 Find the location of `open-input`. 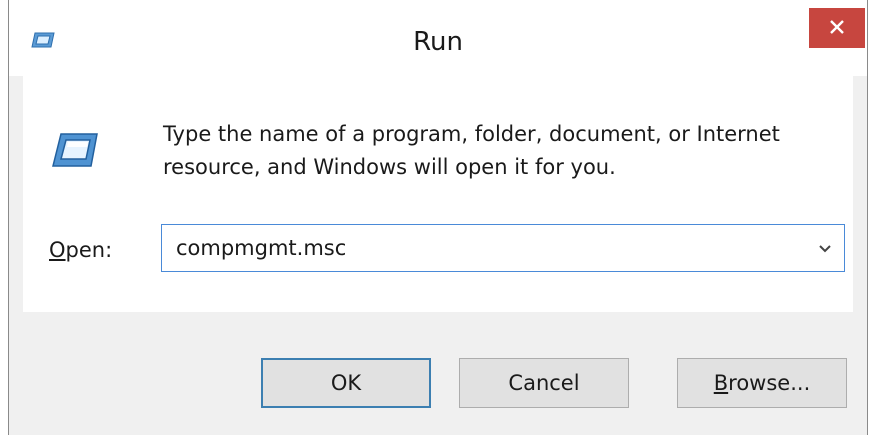

open-input is located at coordinates (482, 248).